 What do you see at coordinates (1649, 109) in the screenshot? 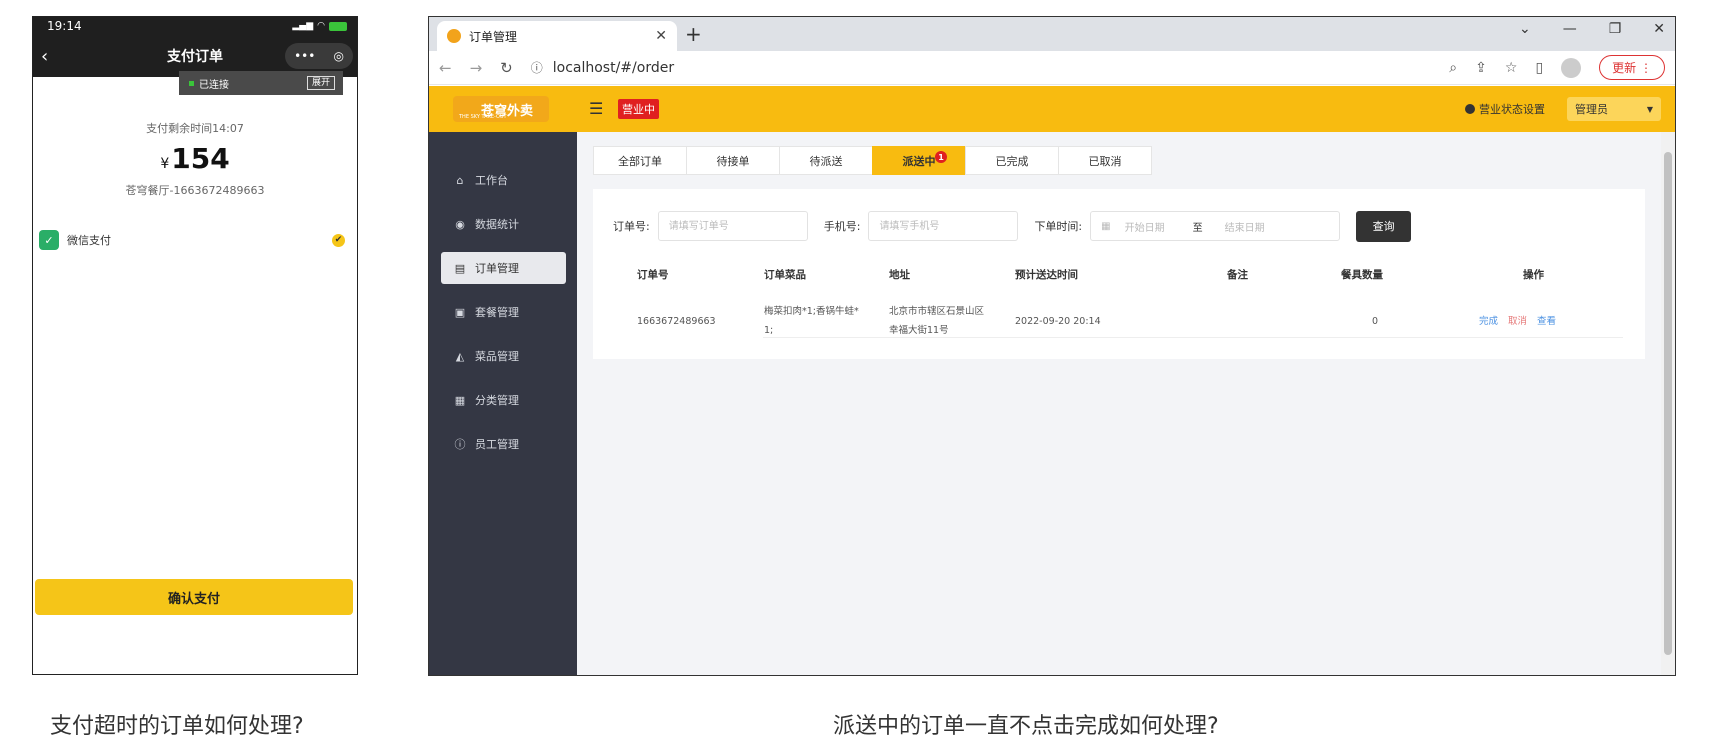
I see `caret-down-icon: ▼` at bounding box center [1649, 109].